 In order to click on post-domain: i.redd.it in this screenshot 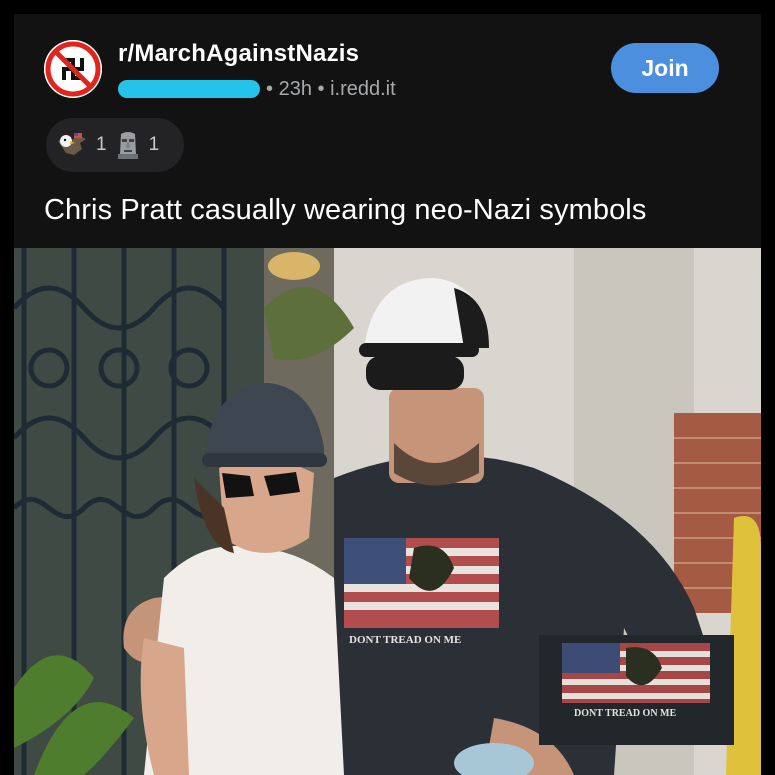, I will do `click(363, 89)`.